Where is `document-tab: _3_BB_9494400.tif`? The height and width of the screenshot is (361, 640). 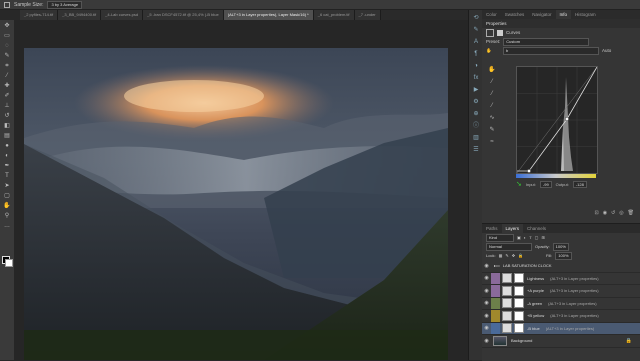 document-tab: _3_BB_9494400.tif is located at coordinates (80, 15).